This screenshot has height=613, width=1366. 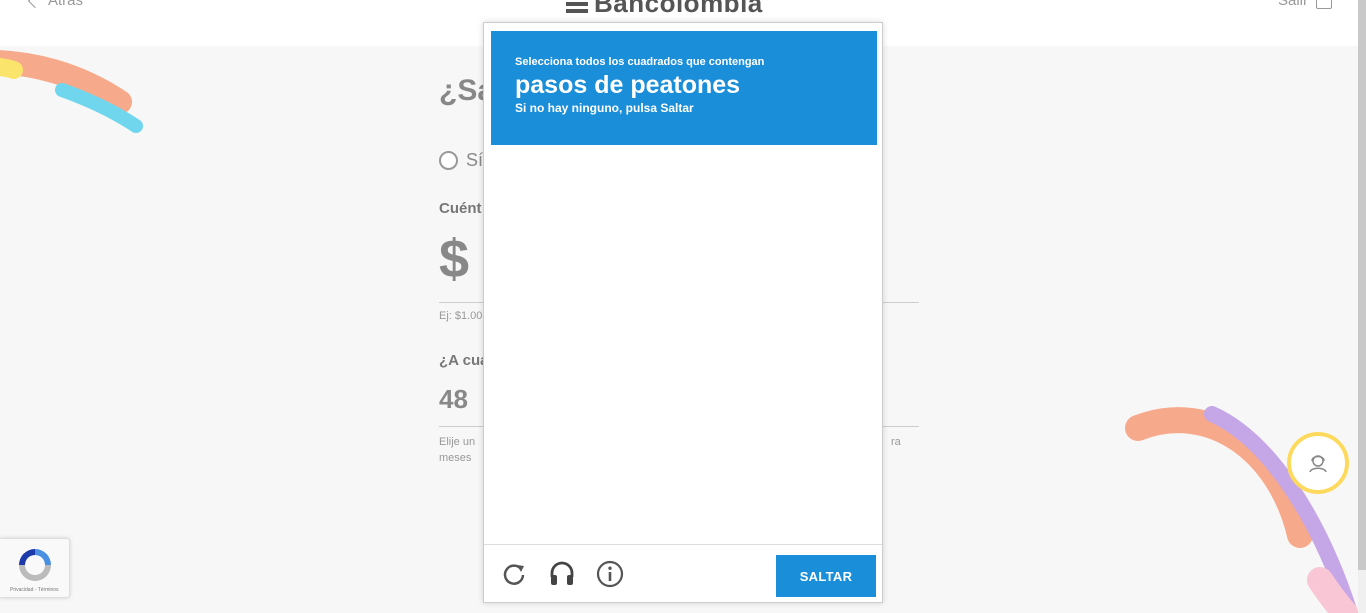 I want to click on headphones-icon, so click(x=562, y=573).